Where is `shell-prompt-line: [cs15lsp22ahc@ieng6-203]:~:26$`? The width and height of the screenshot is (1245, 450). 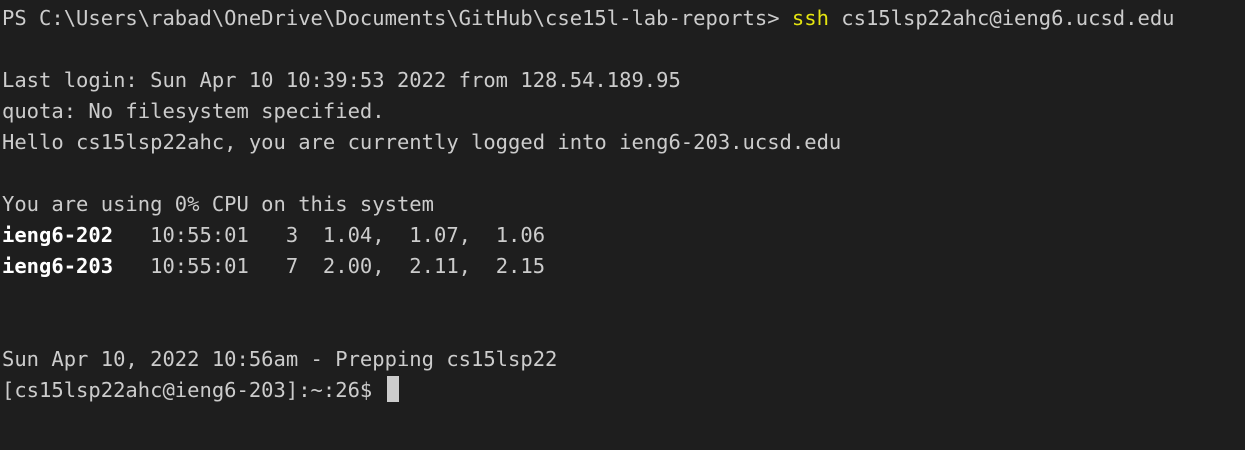
shell-prompt-line: [cs15lsp22ahc@ieng6-203]:~:26$ is located at coordinates (623, 390).